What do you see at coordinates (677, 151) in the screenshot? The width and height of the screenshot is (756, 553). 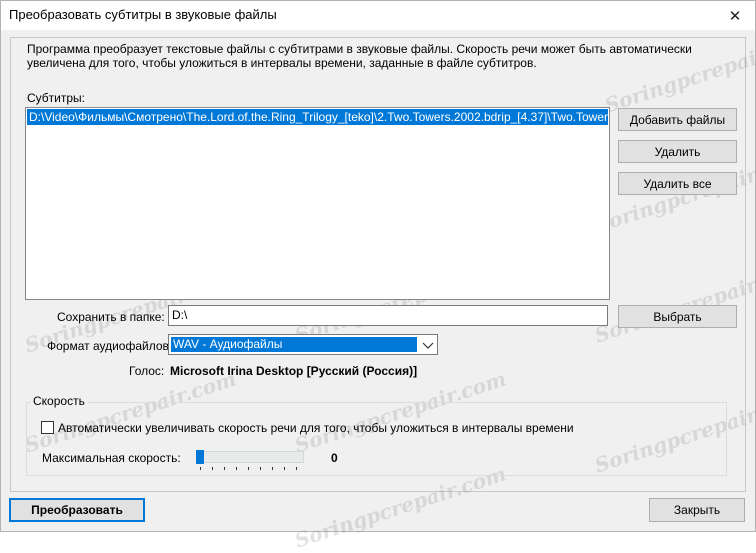 I see `remove-button: Удалить` at bounding box center [677, 151].